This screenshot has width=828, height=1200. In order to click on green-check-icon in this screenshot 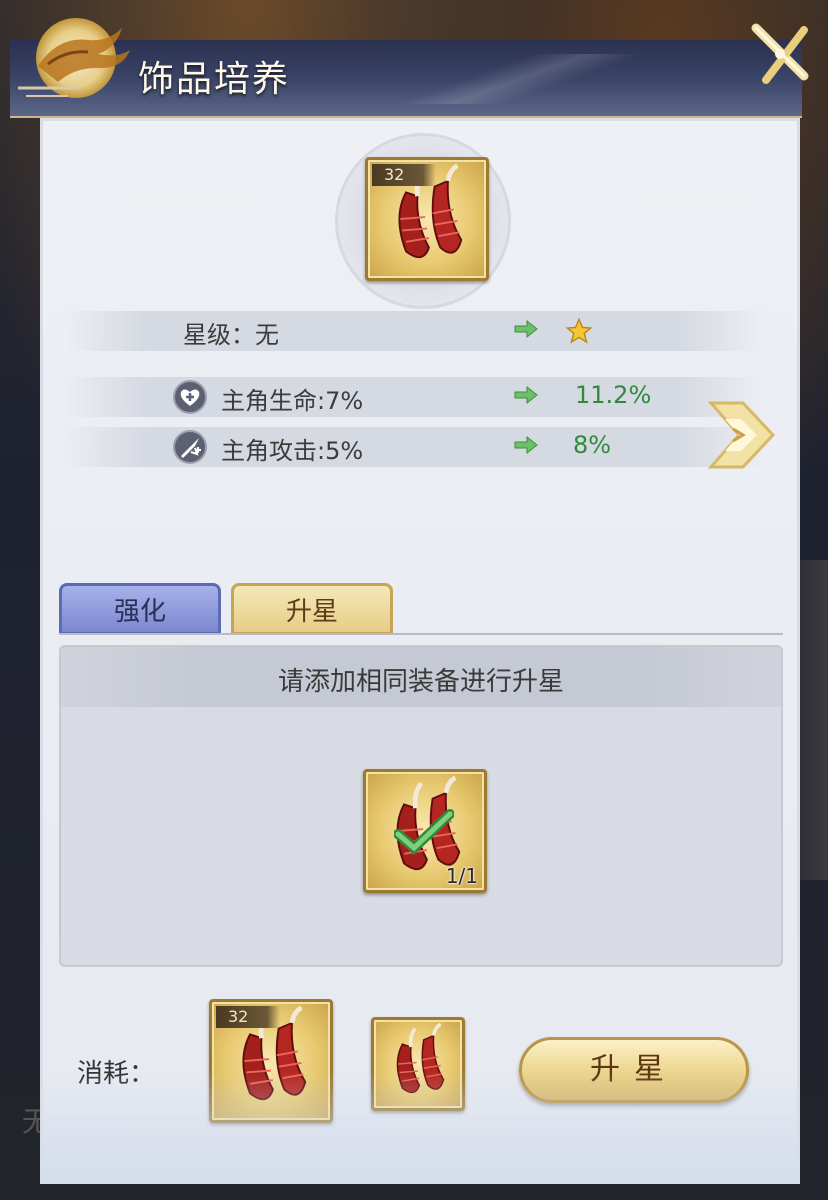, I will do `click(424, 832)`.